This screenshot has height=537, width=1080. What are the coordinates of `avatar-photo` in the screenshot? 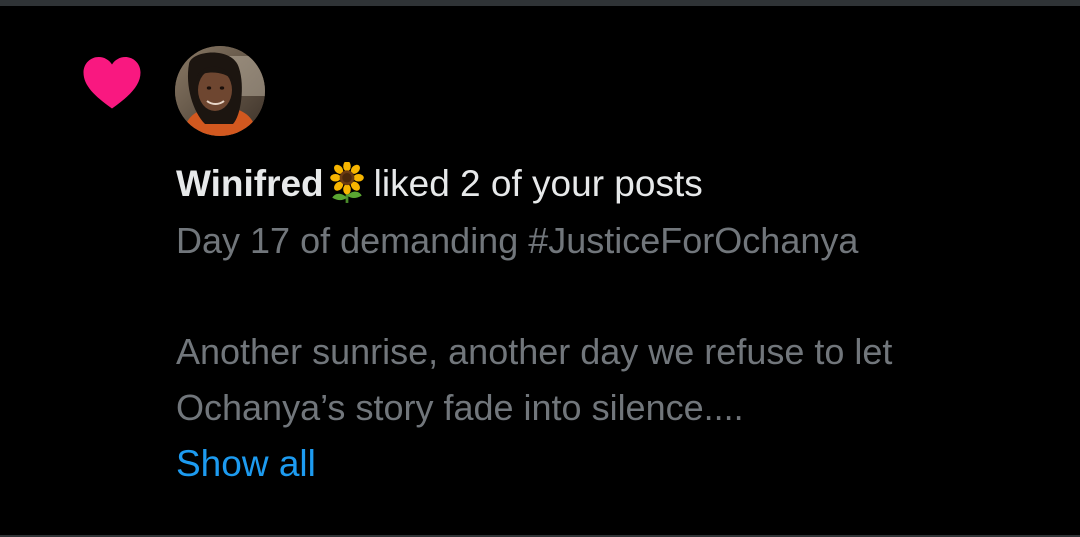 It's located at (220, 91).